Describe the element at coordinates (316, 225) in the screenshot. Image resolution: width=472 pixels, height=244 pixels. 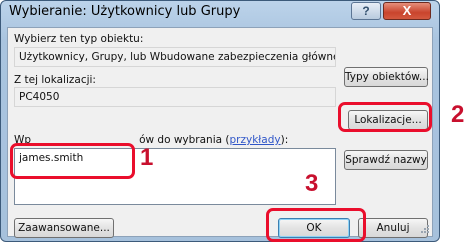
I see `highlight-ok-button` at that location.